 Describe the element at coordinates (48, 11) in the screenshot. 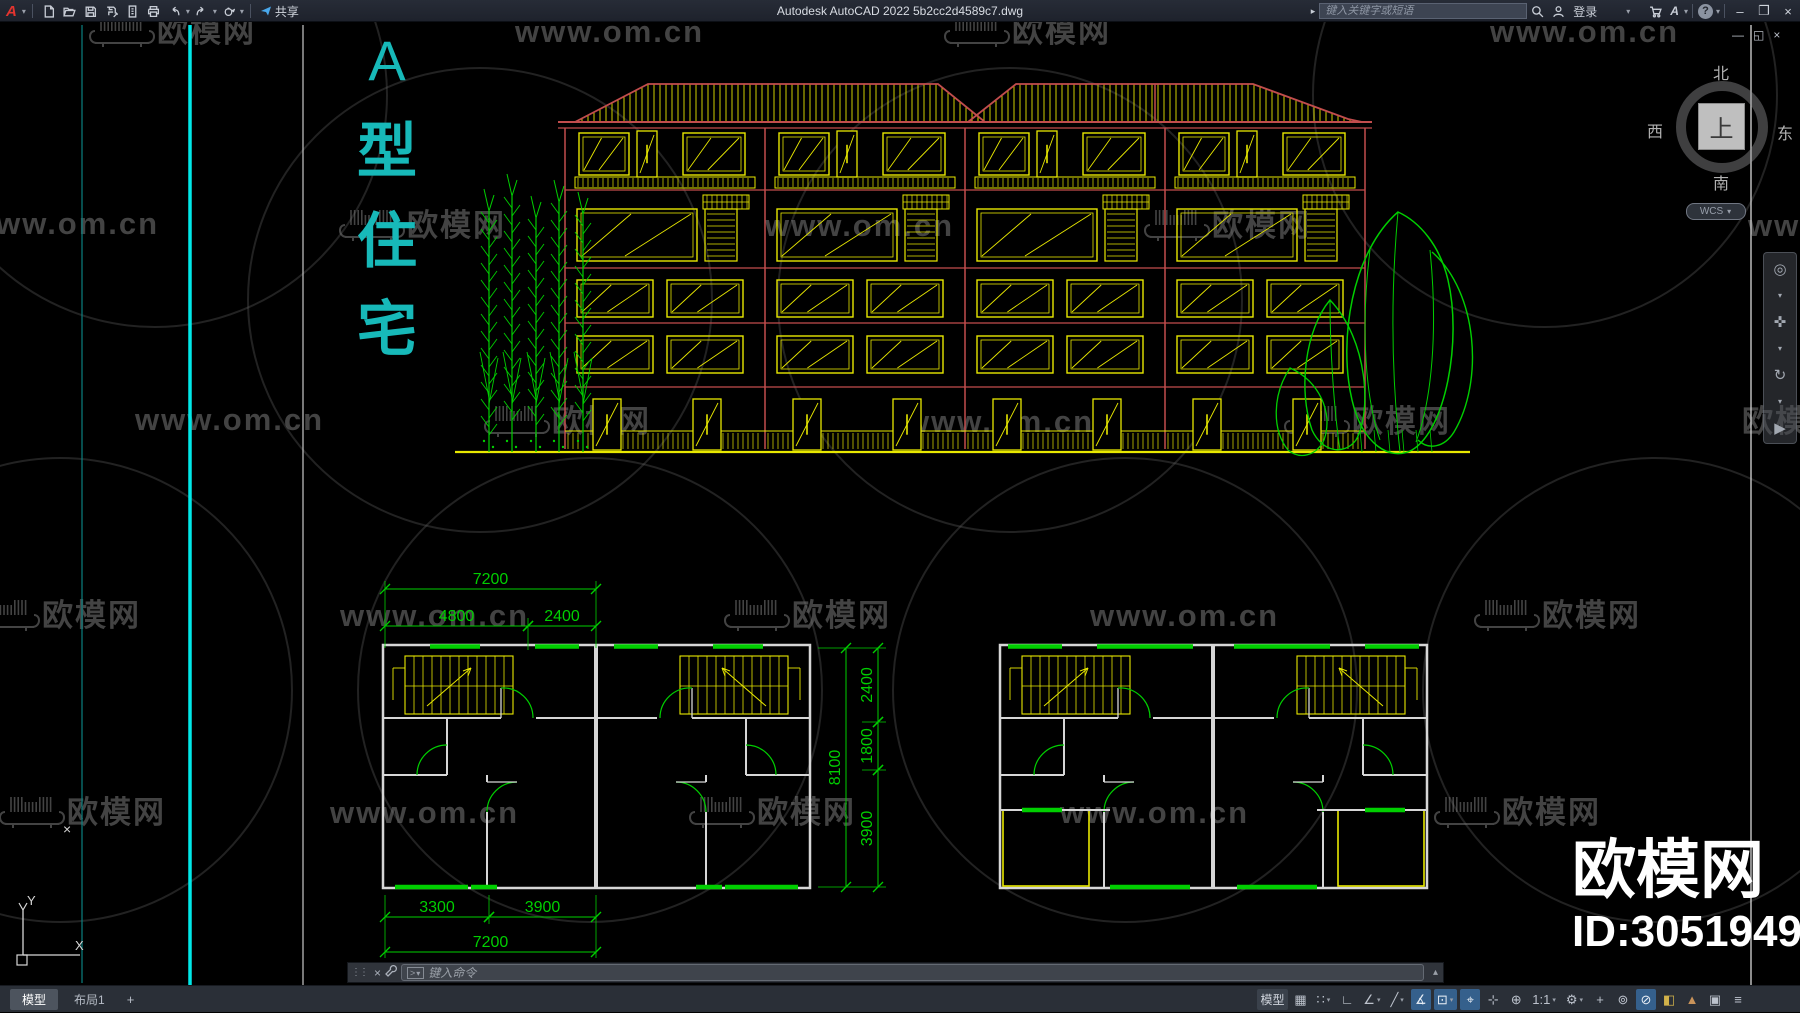

I see `new-file-icon` at that location.